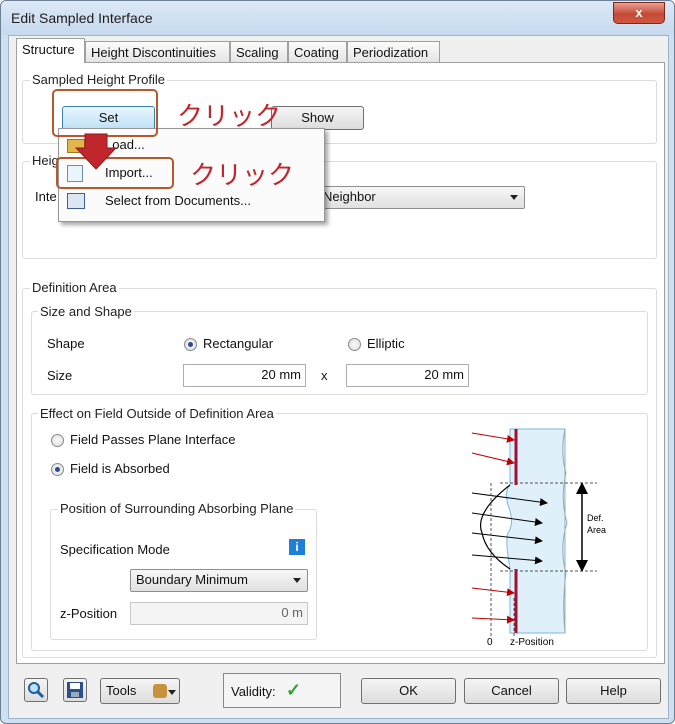 This screenshot has height=724, width=675. I want to click on save-button, so click(75, 690).